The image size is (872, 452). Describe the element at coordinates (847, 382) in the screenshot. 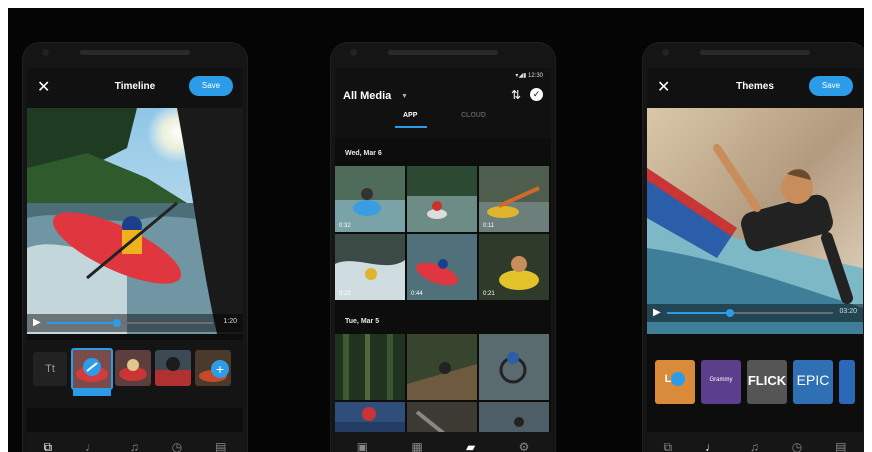

I see `theme-item` at that location.